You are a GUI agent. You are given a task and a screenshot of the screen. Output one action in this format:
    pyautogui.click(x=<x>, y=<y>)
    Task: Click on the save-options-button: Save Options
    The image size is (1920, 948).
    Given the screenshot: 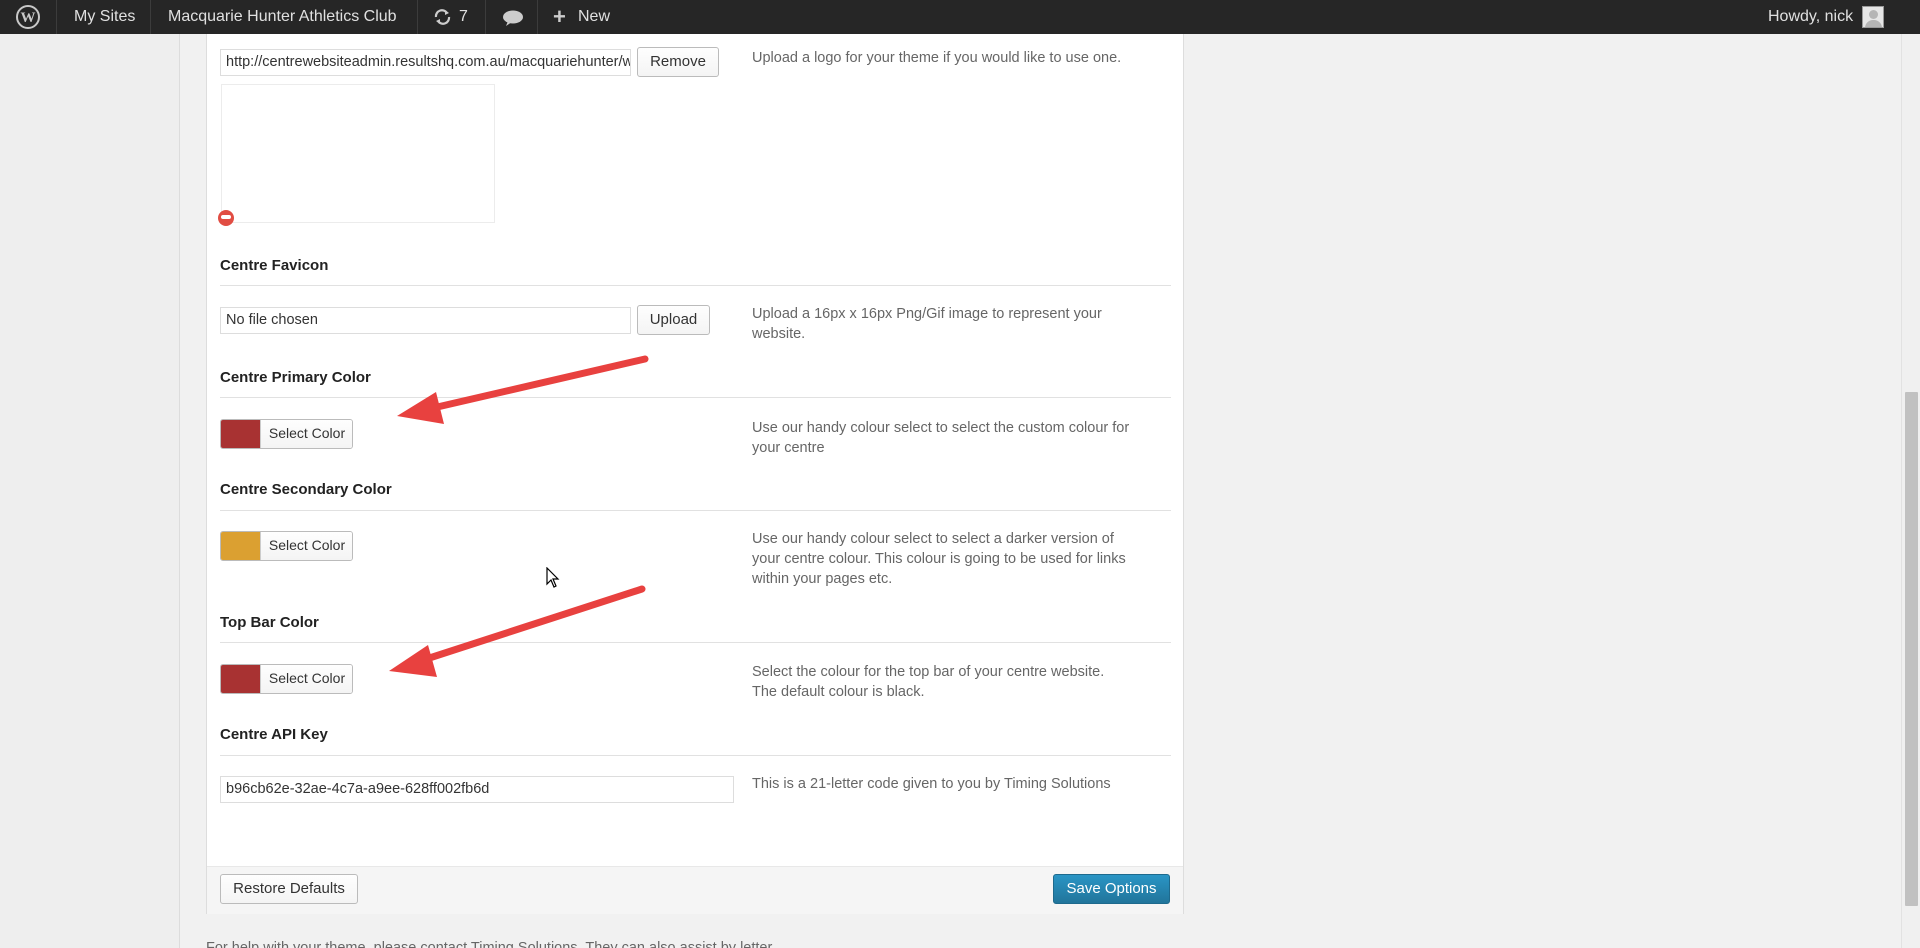 What is the action you would take?
    pyautogui.click(x=1111, y=889)
    